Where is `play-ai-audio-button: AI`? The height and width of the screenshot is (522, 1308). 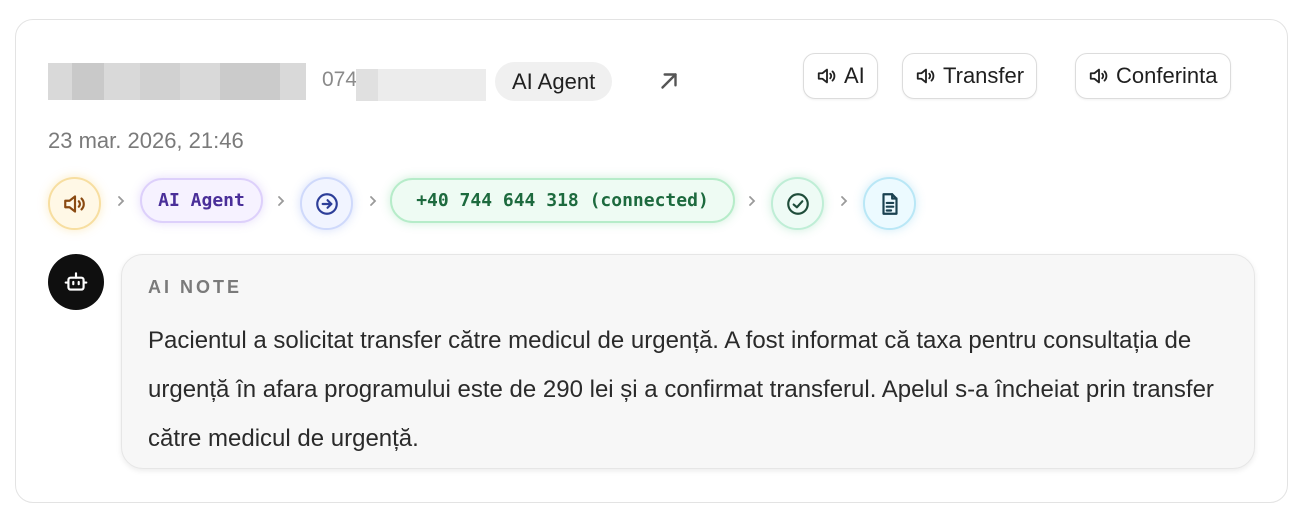
play-ai-audio-button: AI is located at coordinates (840, 76).